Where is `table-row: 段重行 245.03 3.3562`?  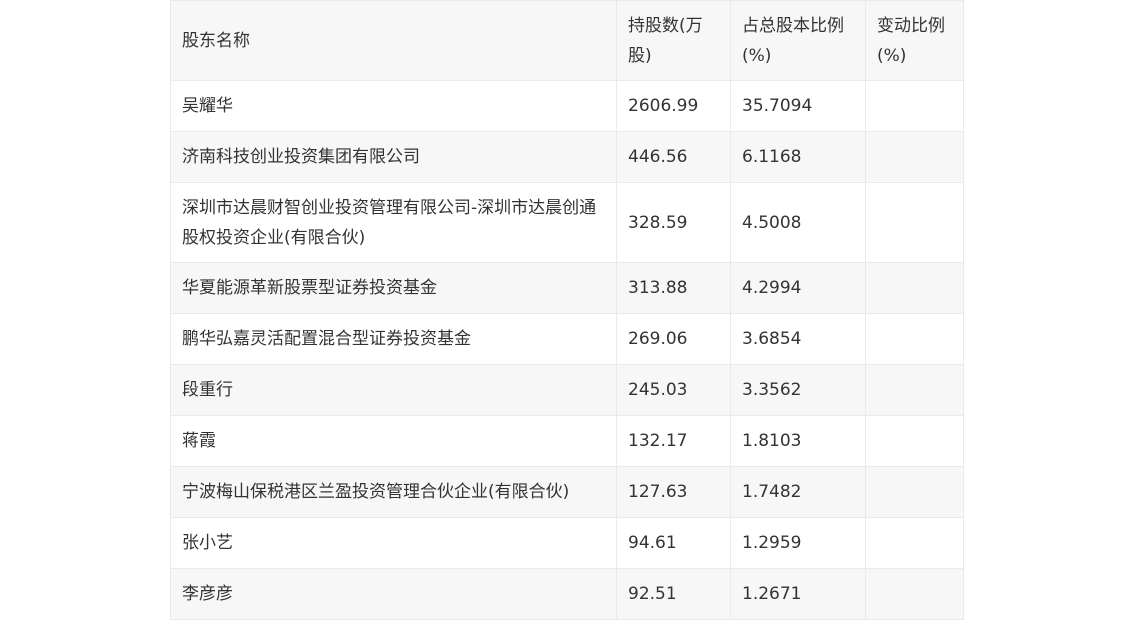
table-row: 段重行 245.03 3.3562 is located at coordinates (567, 390).